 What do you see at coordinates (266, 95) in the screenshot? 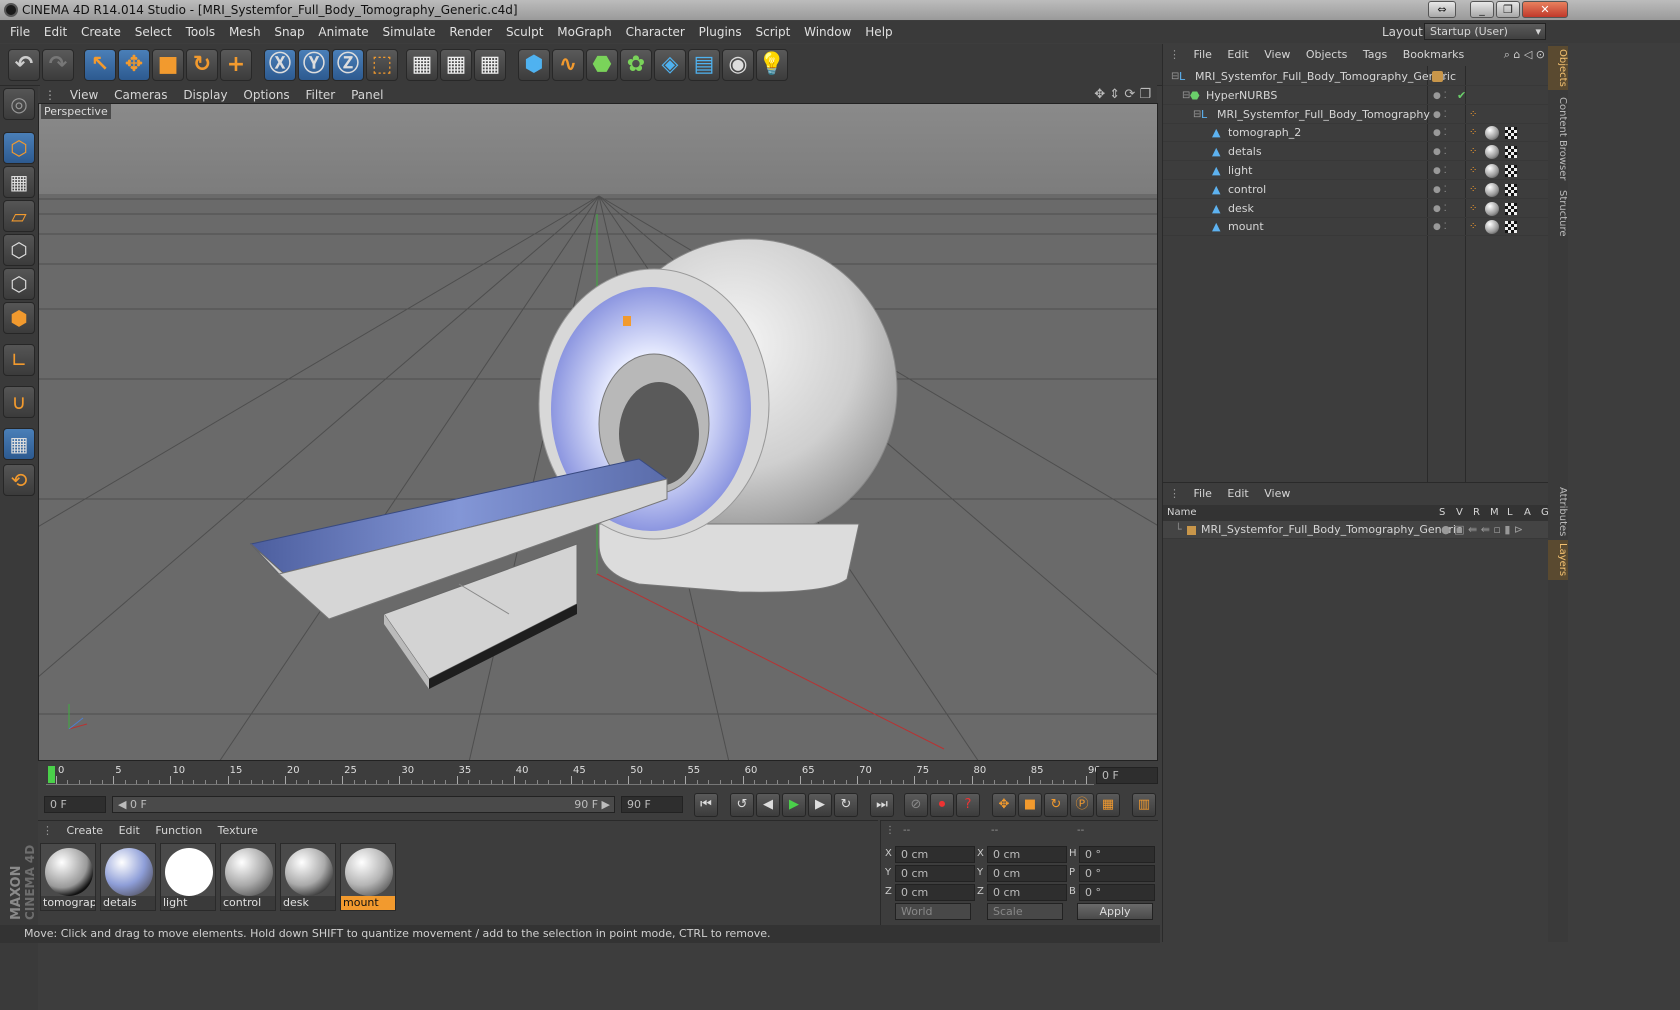
I see `viewport-menu-options: Options` at bounding box center [266, 95].